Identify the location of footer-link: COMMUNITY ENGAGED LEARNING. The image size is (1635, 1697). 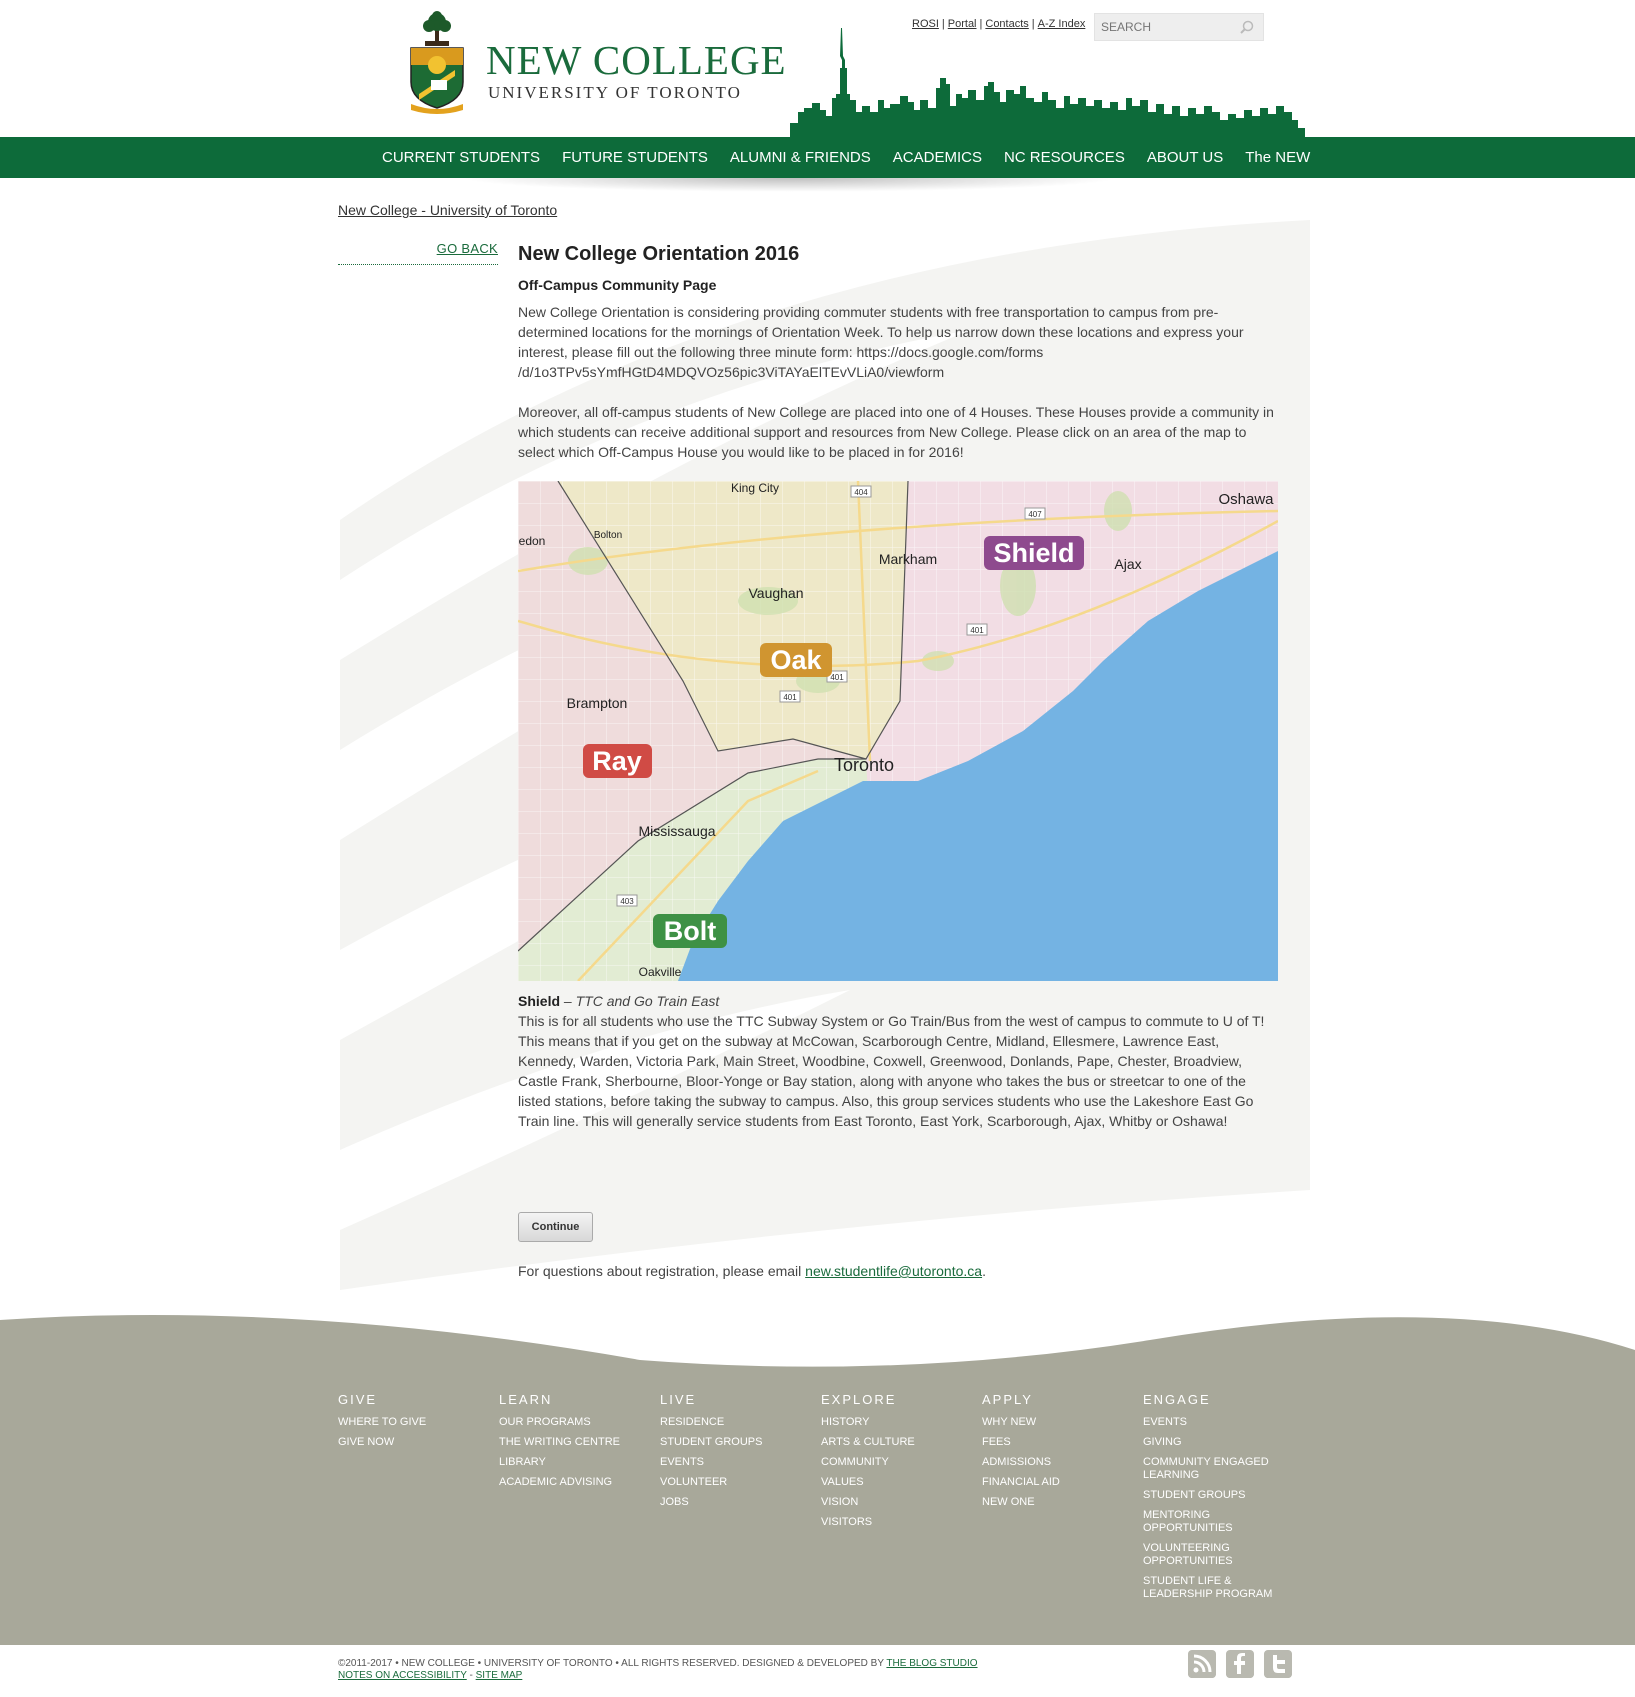
(1213, 1469).